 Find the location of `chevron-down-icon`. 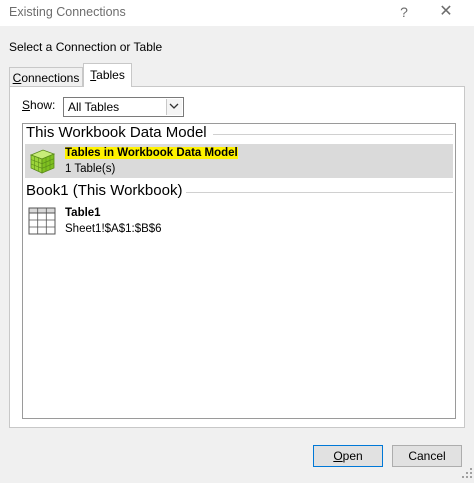

chevron-down-icon is located at coordinates (174, 107).